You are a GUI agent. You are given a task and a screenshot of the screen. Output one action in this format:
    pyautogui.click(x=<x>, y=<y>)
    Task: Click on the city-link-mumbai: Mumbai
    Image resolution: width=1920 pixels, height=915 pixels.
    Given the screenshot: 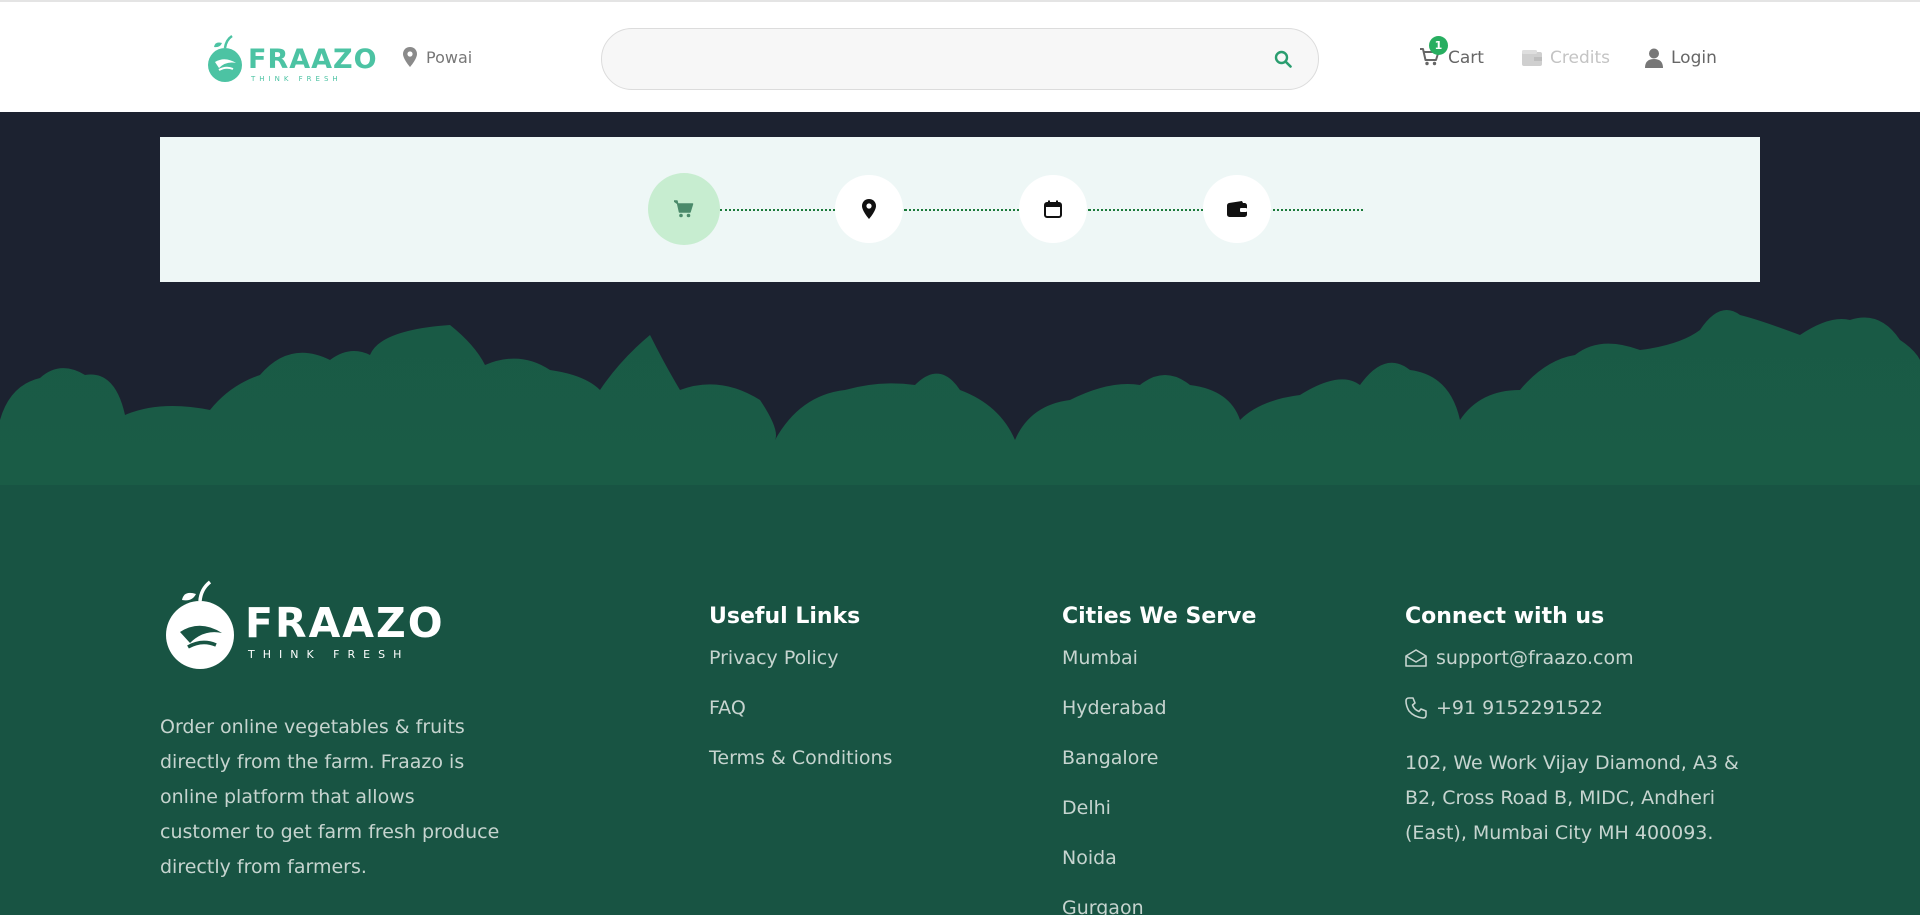 What is the action you would take?
    pyautogui.click(x=1159, y=658)
    